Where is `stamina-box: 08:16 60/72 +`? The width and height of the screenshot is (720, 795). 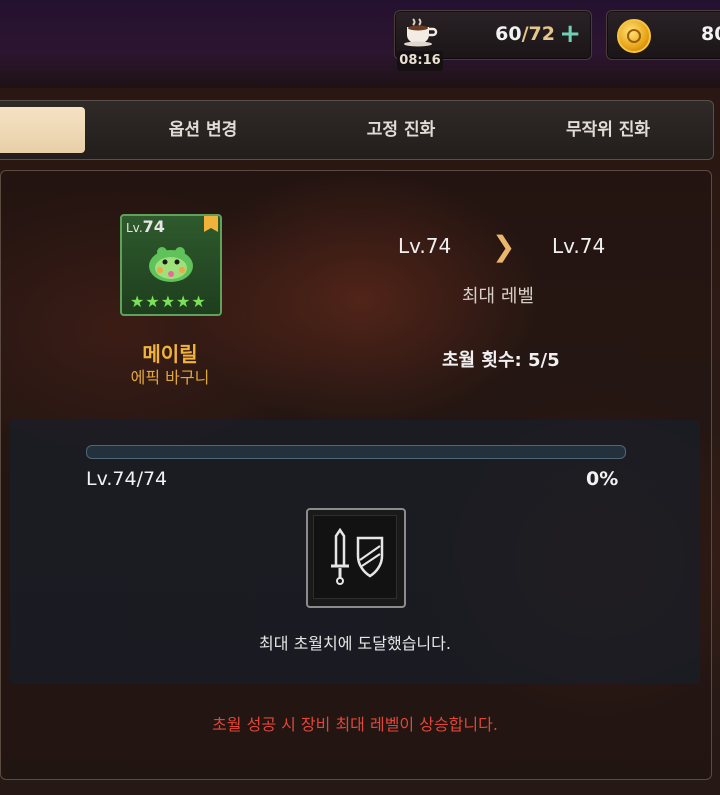 stamina-box: 08:16 60/72 + is located at coordinates (493, 40).